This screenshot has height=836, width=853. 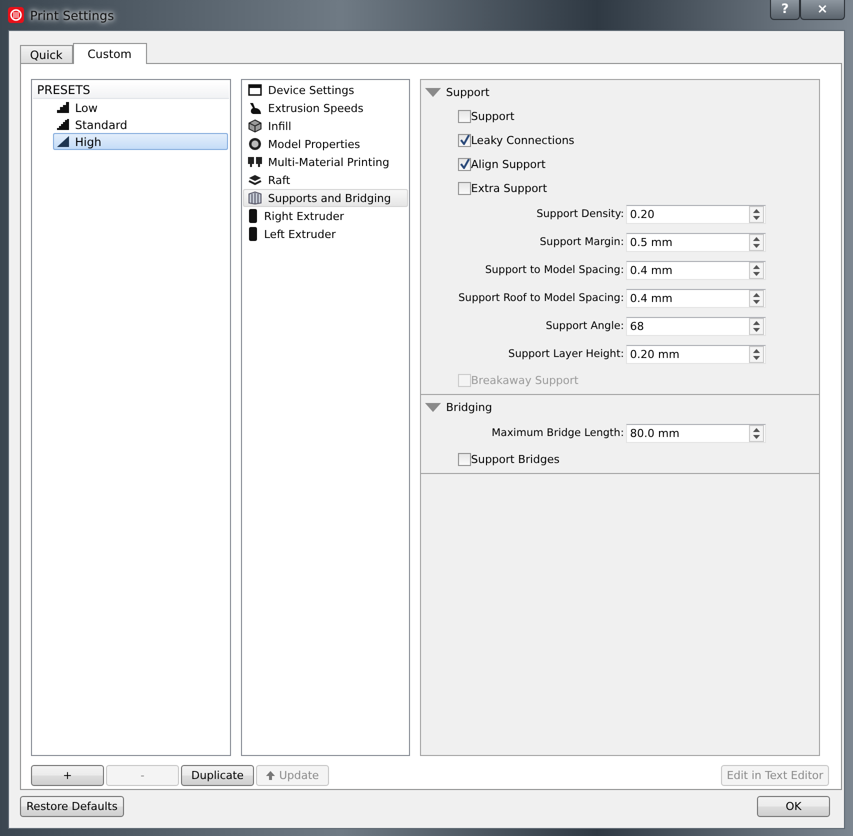 What do you see at coordinates (541, 298) in the screenshot?
I see `field-label: Support Roof to Model Spacing:` at bounding box center [541, 298].